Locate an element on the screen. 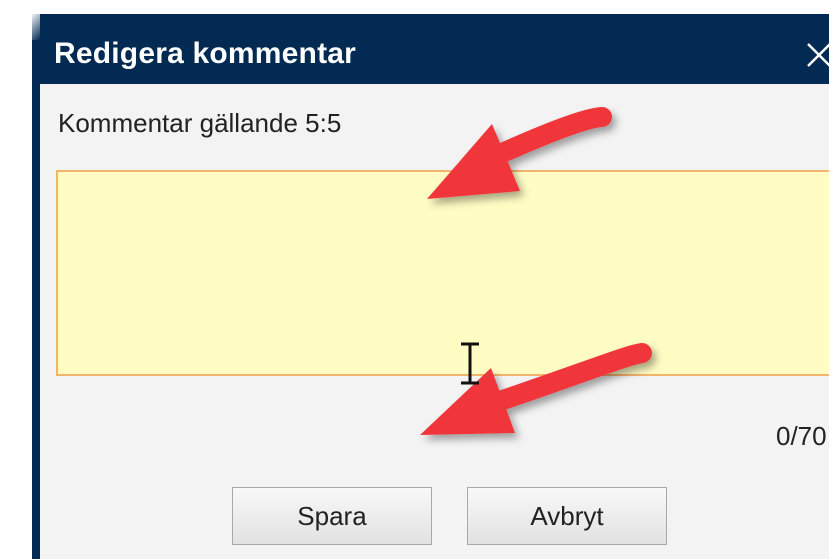 This screenshot has height=559, width=829. cancel-button: Avbryt is located at coordinates (567, 516).